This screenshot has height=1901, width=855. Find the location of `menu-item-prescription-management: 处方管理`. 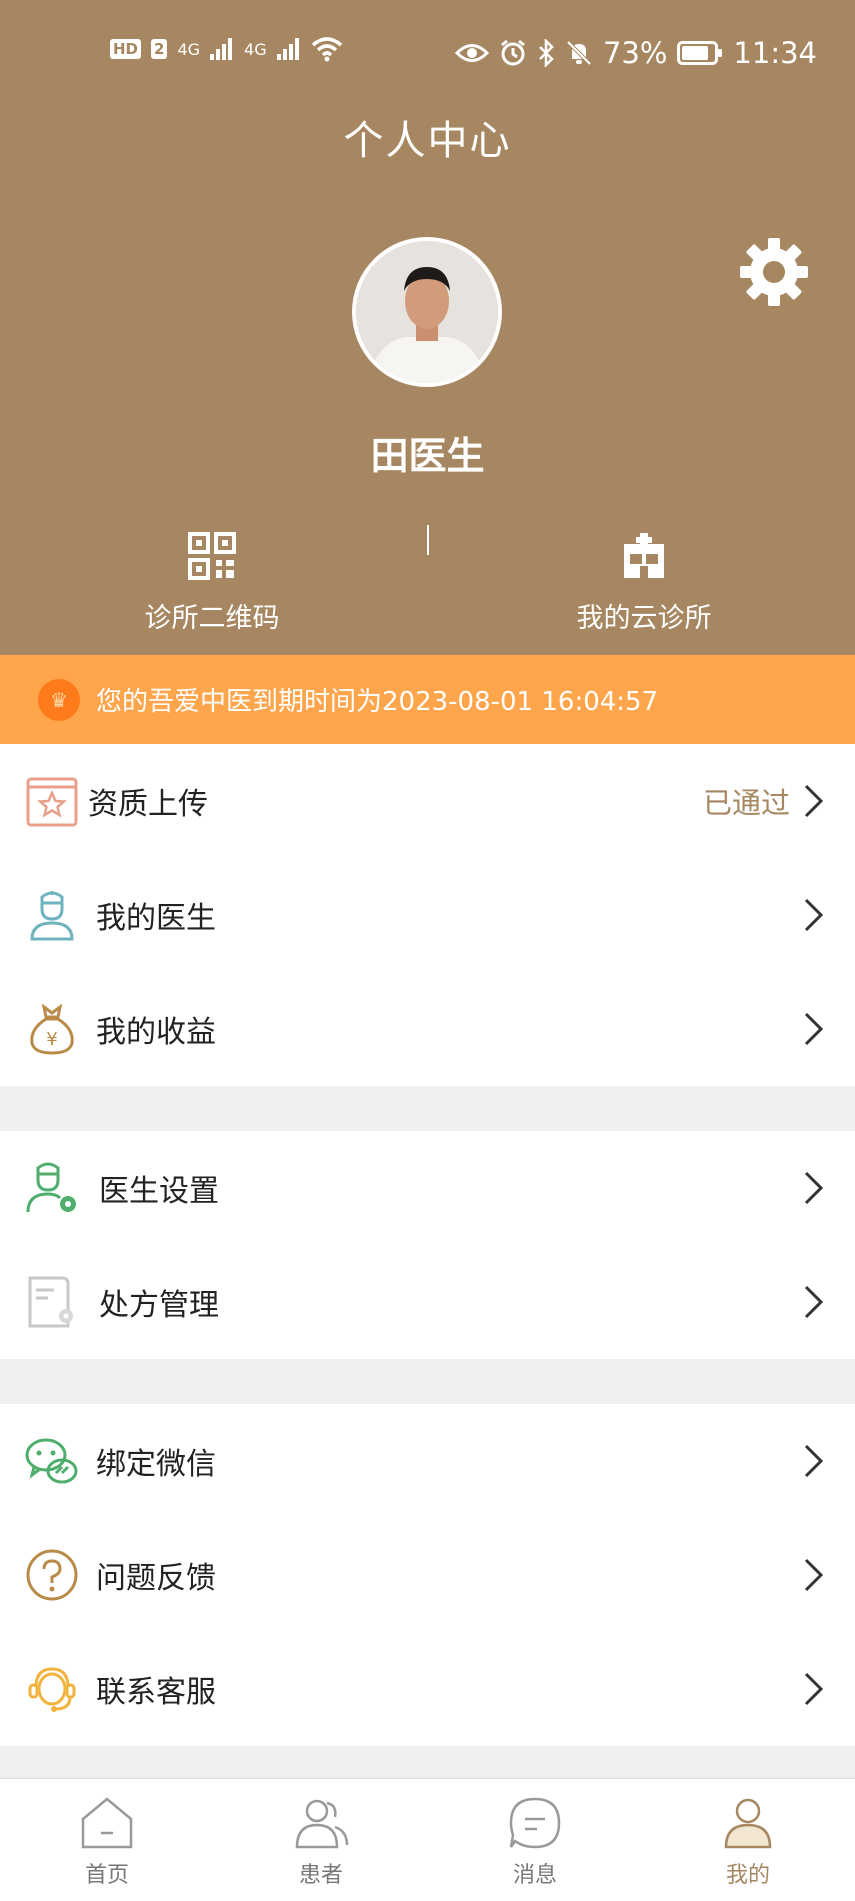

menu-item-prescription-management: 处方管理 is located at coordinates (427, 1302).